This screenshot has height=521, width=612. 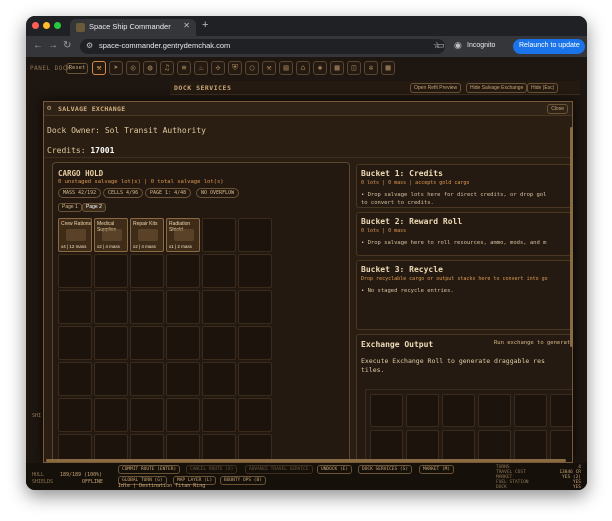 I want to click on cargo-item: Crew Rations x4 | 12 mass, so click(x=75, y=235).